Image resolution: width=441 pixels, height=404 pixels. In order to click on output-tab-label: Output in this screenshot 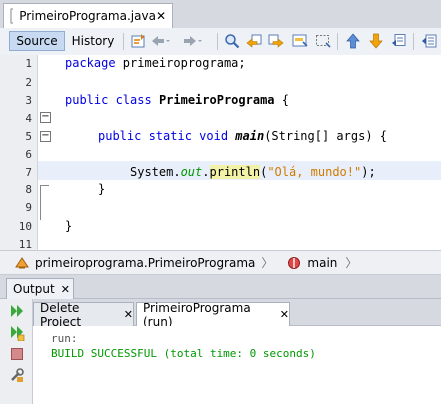, I will do `click(34, 289)`.